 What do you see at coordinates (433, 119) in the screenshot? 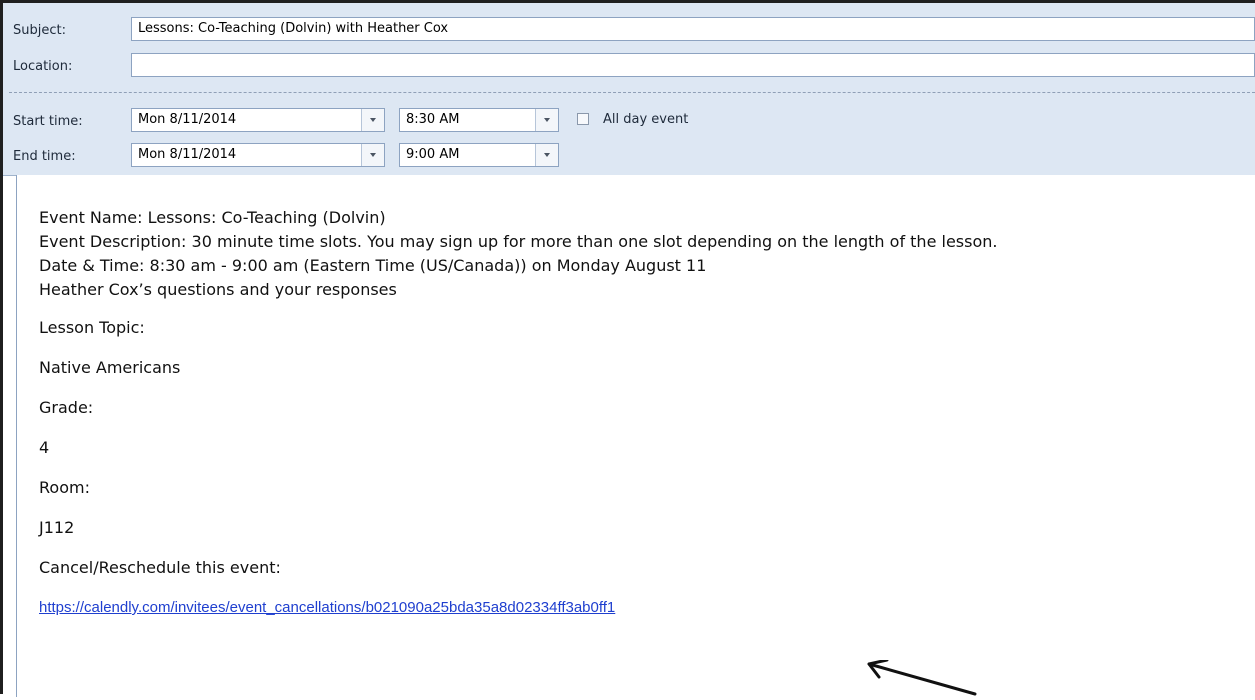
I see `start-time-value: 8:30 AM` at bounding box center [433, 119].